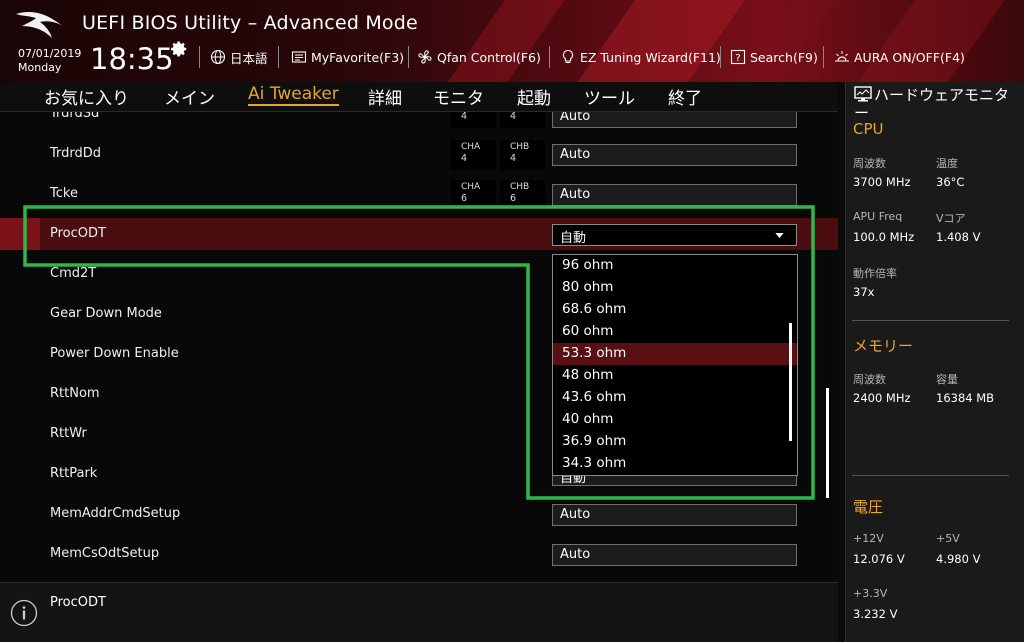 The height and width of the screenshot is (642, 1024). What do you see at coordinates (218, 57) in the screenshot?
I see `globe-icon` at bounding box center [218, 57].